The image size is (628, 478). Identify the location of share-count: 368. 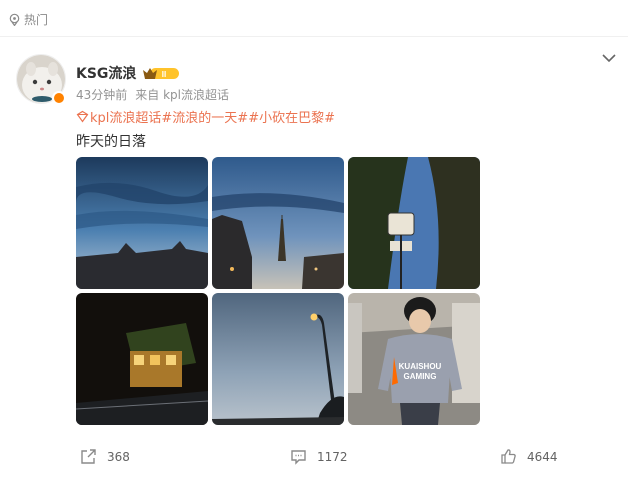
(118, 456).